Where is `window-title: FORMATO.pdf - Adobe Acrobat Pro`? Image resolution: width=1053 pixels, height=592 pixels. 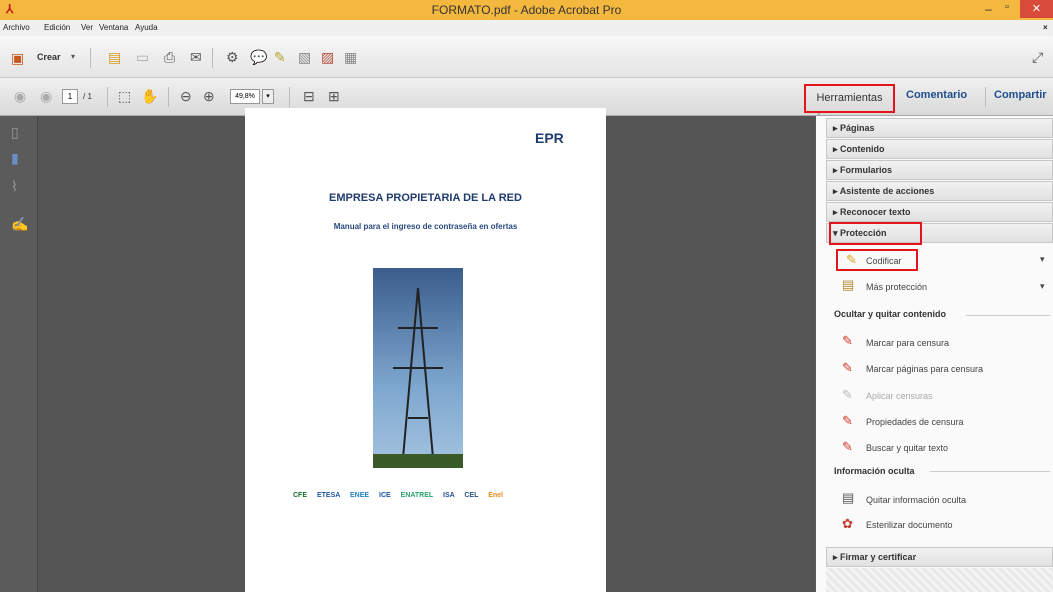
window-title: FORMATO.pdf - Adobe Acrobat Pro is located at coordinates (526, 10).